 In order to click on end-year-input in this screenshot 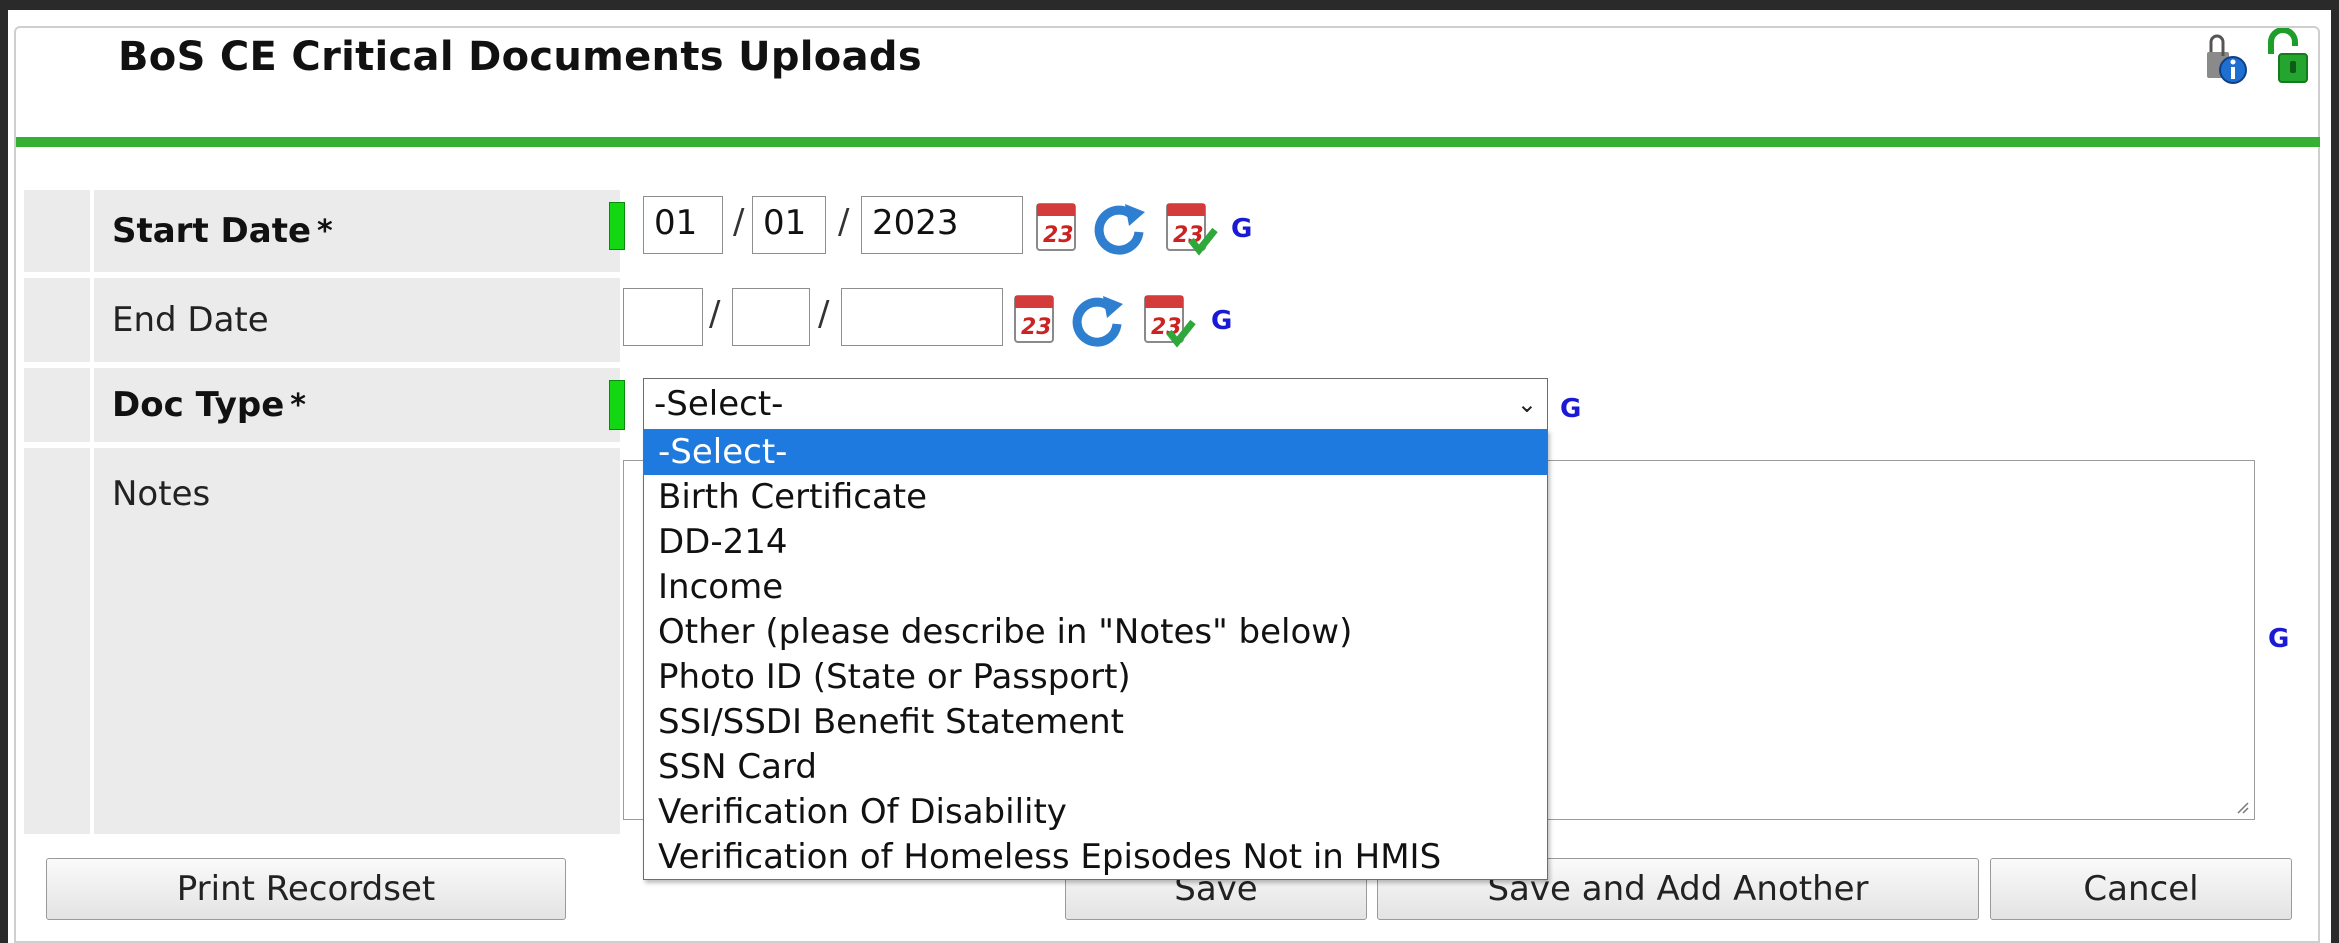, I will do `click(922, 317)`.